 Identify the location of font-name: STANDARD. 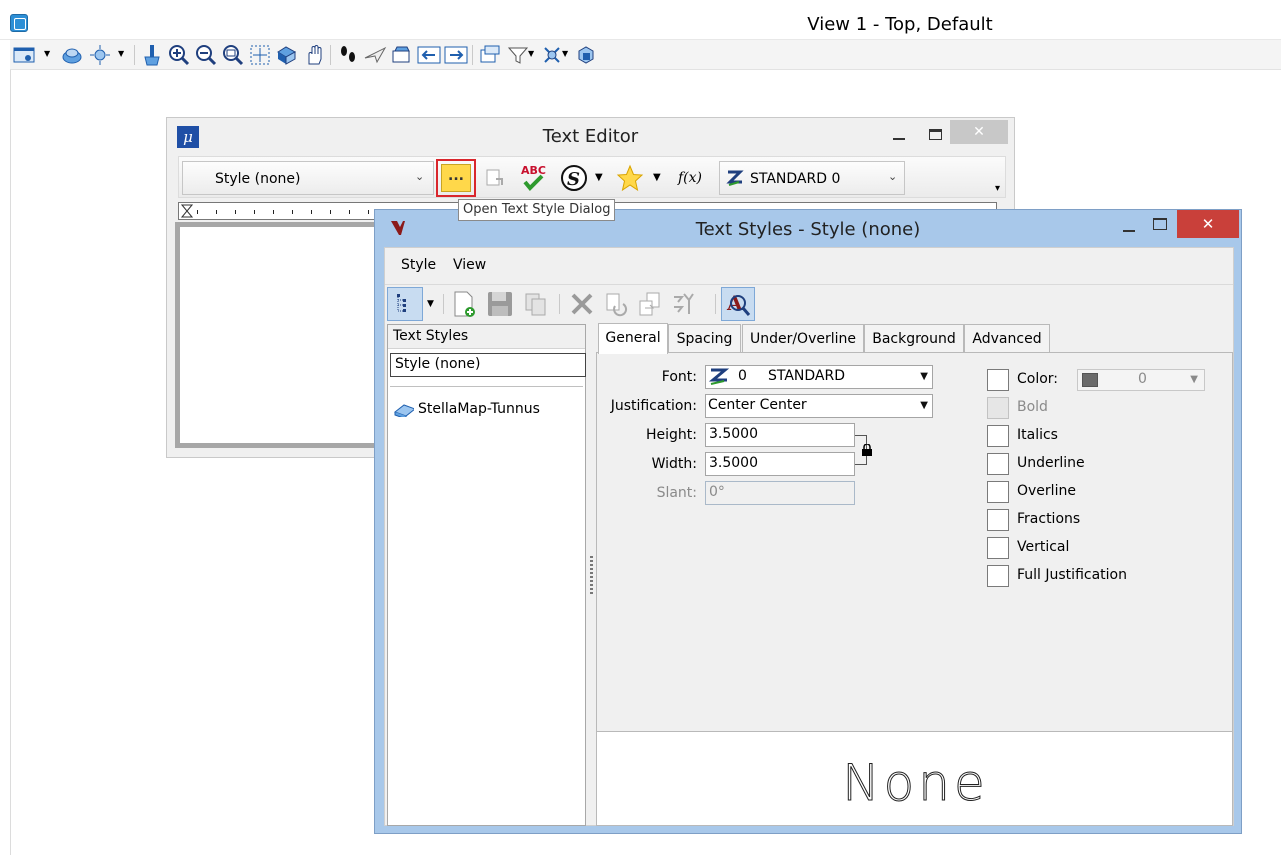
(807, 376).